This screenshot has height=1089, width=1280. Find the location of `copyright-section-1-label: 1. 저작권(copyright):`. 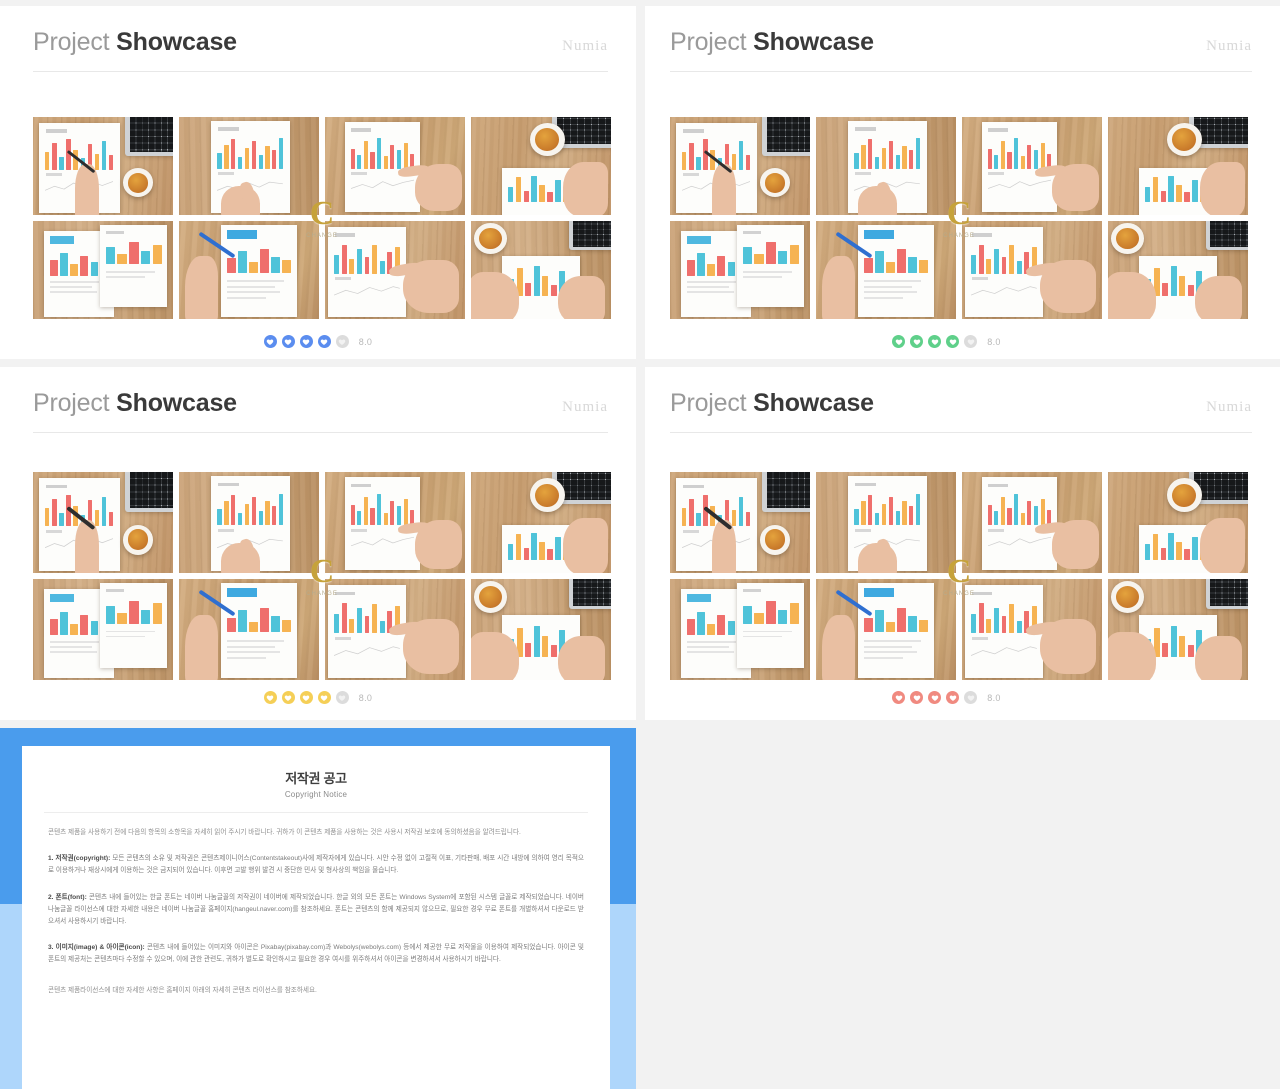

copyright-section-1-label: 1. 저작권(copyright): is located at coordinates (79, 859).